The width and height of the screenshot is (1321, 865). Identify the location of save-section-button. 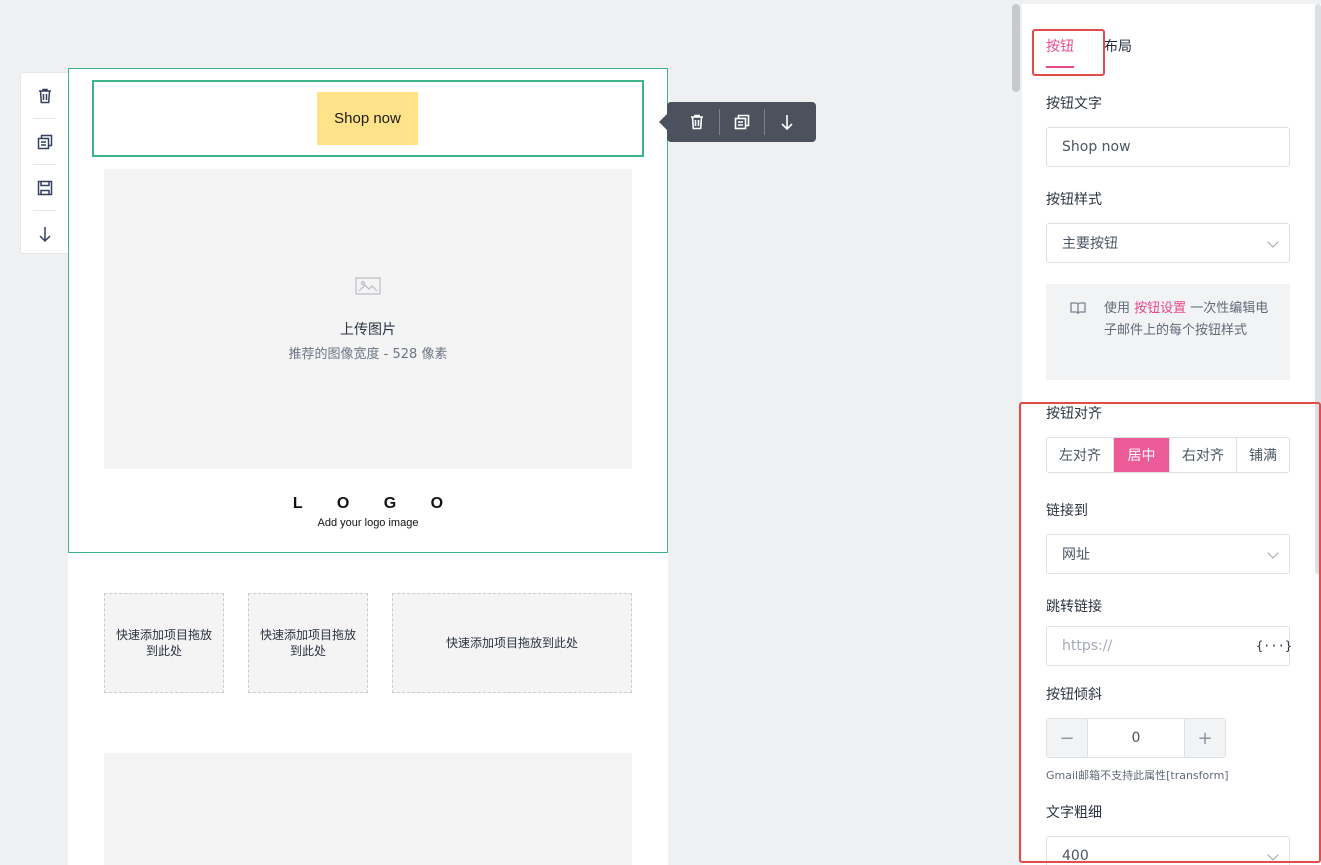
(44, 187).